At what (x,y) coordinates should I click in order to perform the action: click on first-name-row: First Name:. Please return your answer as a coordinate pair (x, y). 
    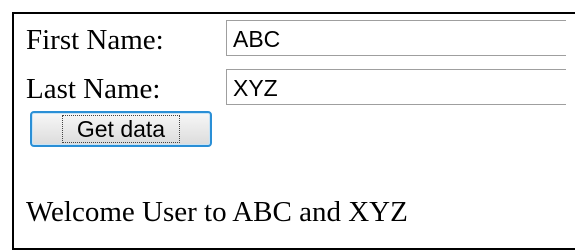
    Looking at the image, I should click on (95, 40).